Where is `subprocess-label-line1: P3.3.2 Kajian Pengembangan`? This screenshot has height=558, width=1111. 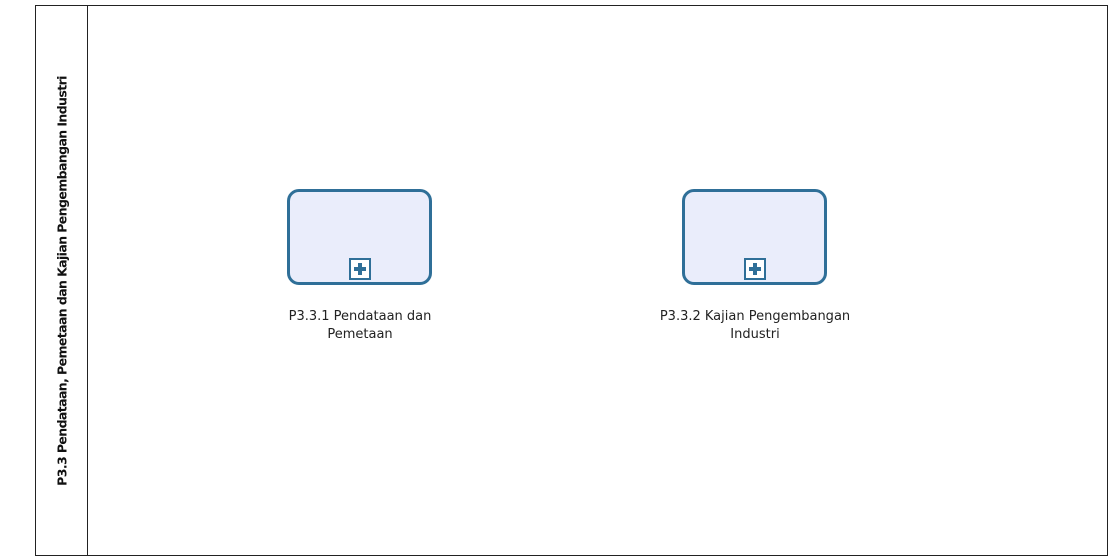
subprocess-label-line1: P3.3.2 Kajian Pengembangan is located at coordinates (755, 316).